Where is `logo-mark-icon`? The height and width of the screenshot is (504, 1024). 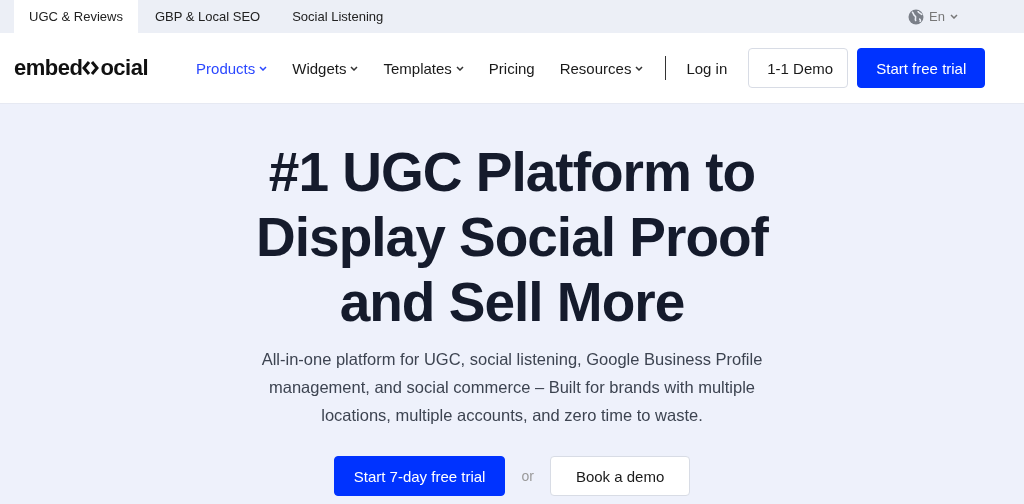 logo-mark-icon is located at coordinates (91, 68).